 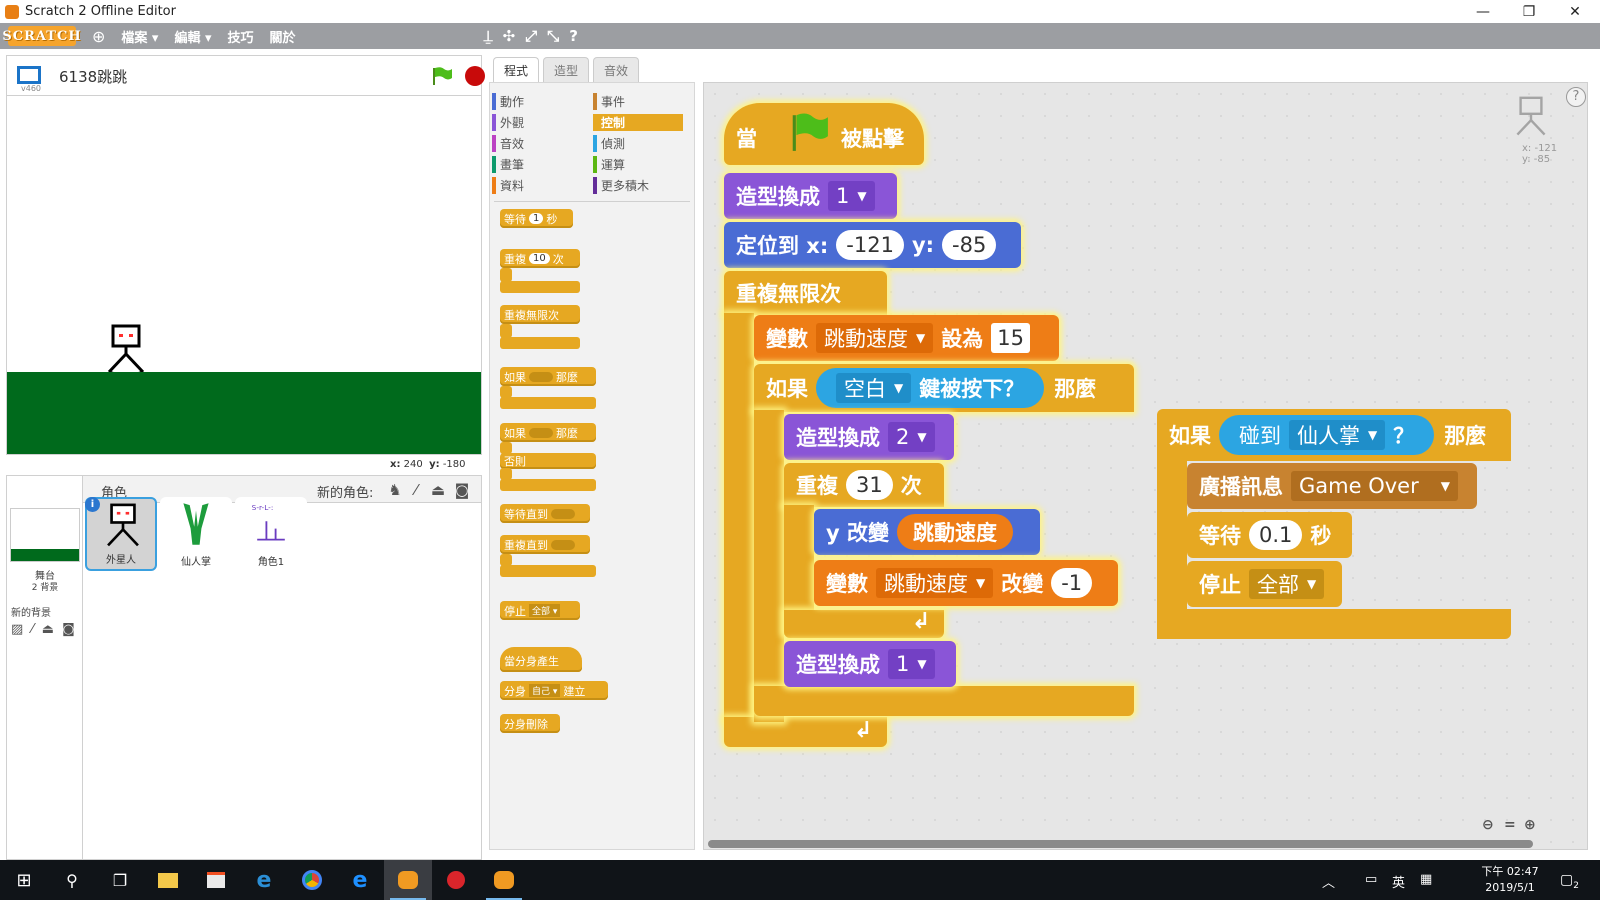 What do you see at coordinates (1530, 825) in the screenshot?
I see `zoom-in-icon: ⊕` at bounding box center [1530, 825].